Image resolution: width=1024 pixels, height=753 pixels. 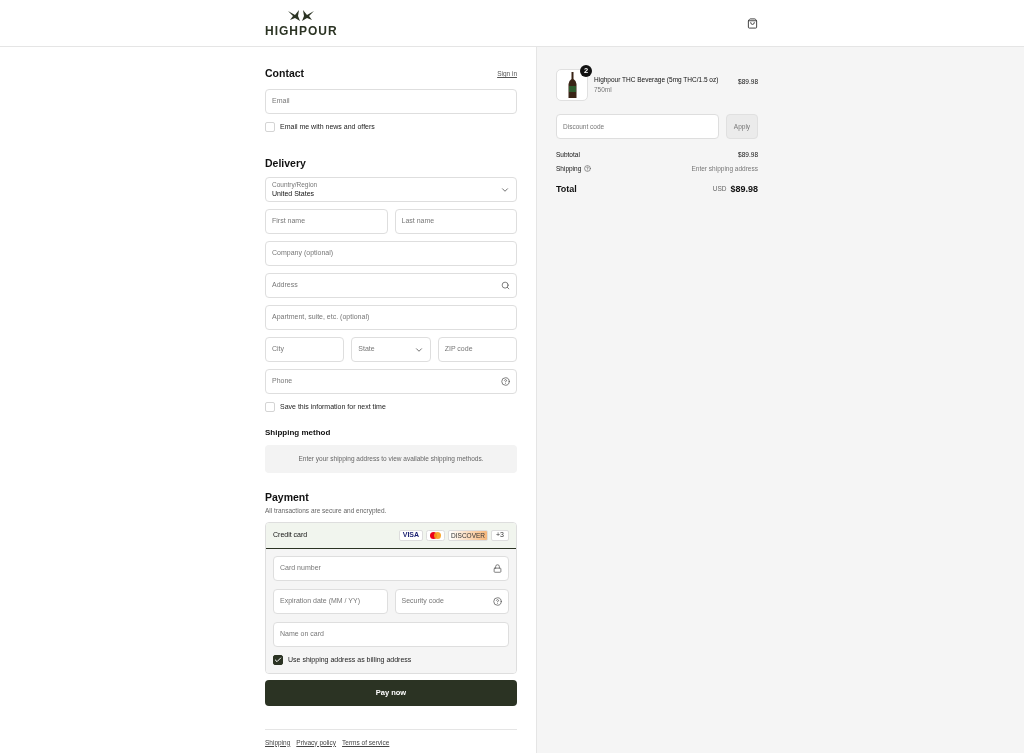 What do you see at coordinates (301, 16) in the screenshot?
I see `birds-logo-icon` at bounding box center [301, 16].